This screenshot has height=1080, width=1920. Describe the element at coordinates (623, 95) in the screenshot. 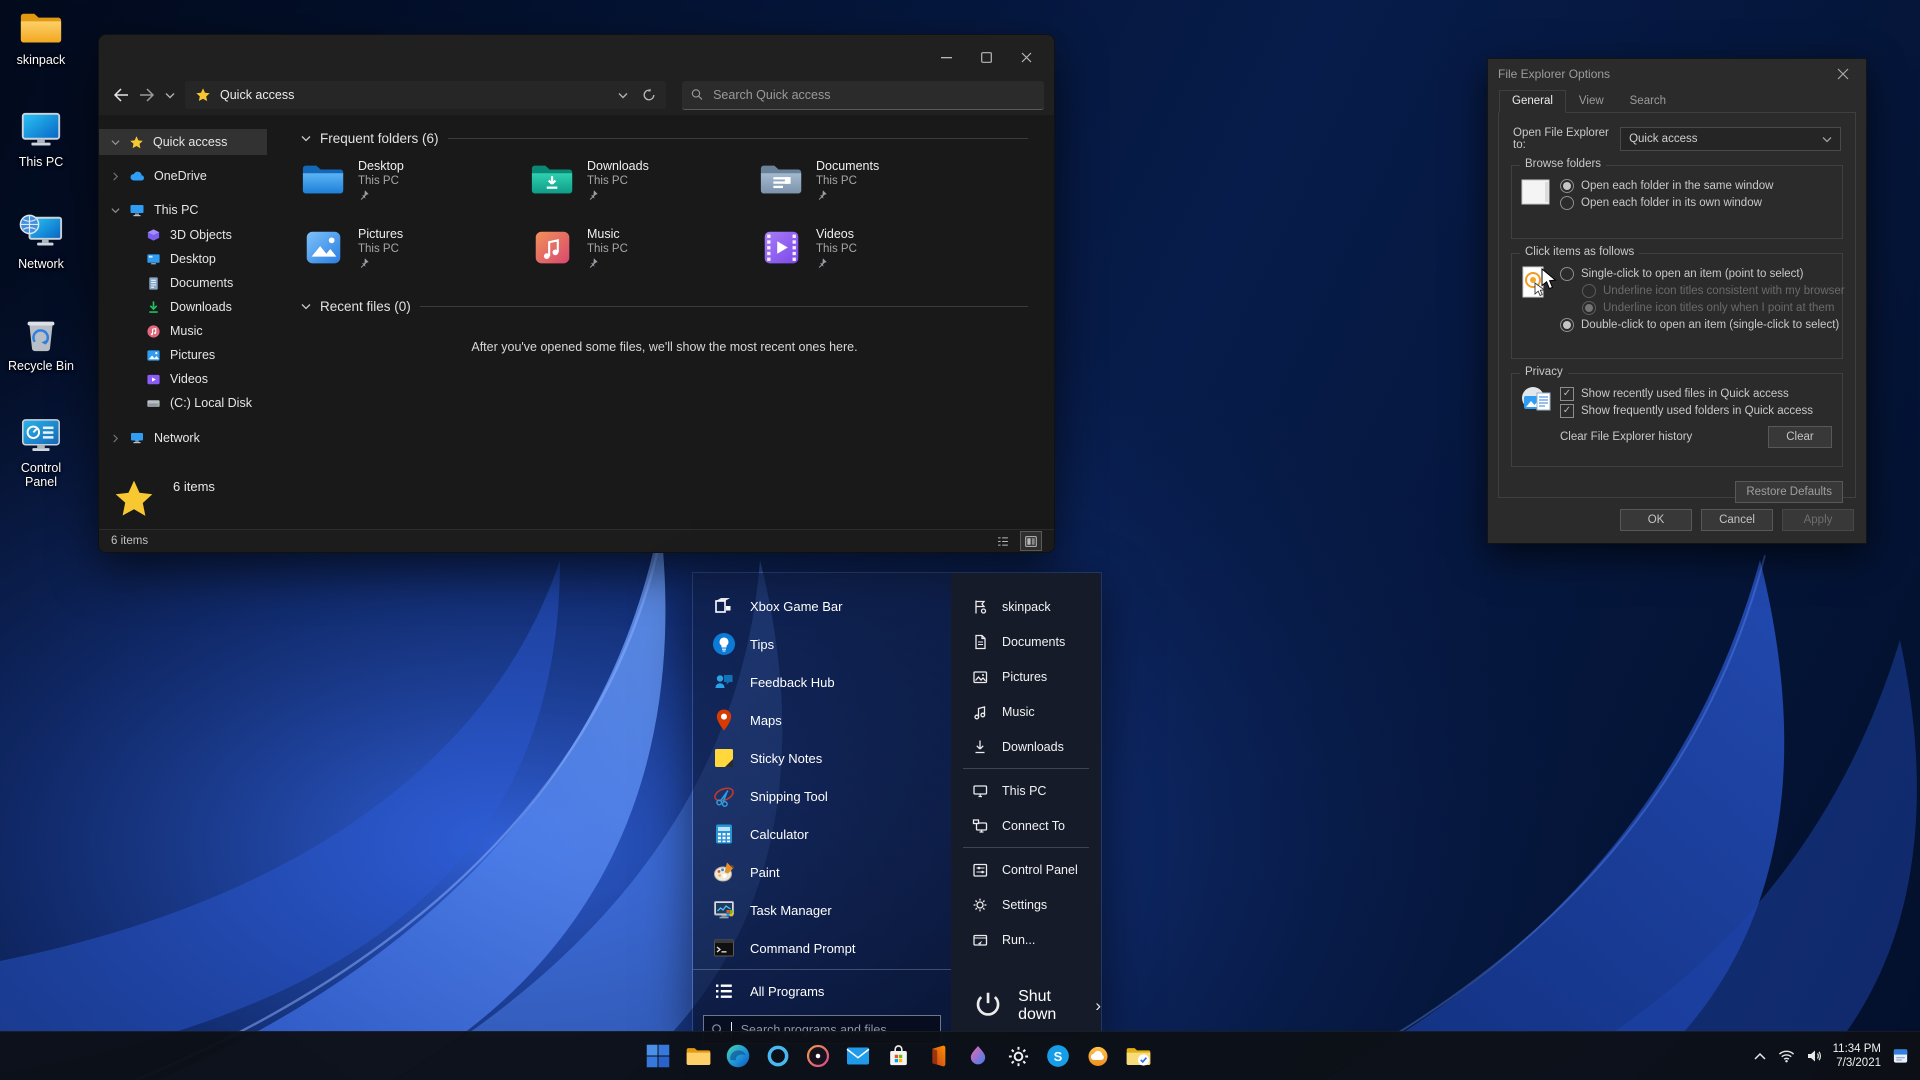

I see `address-dropdown-chevron-icon` at that location.